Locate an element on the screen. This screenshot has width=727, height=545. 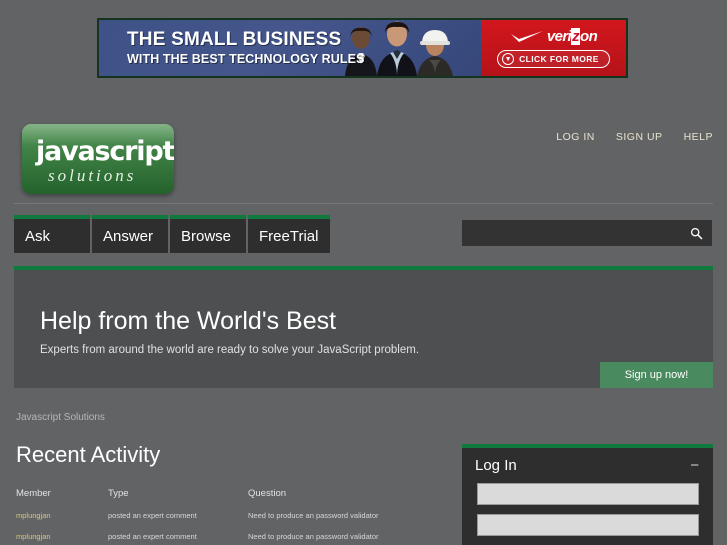
column-header-type: Type is located at coordinates (118, 493).